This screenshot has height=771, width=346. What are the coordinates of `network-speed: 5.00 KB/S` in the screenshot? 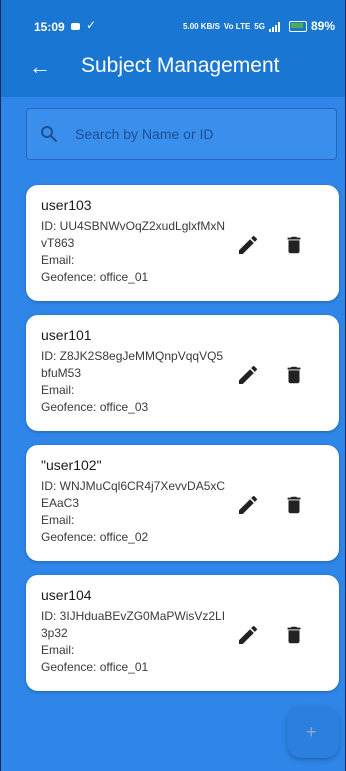 It's located at (201, 26).